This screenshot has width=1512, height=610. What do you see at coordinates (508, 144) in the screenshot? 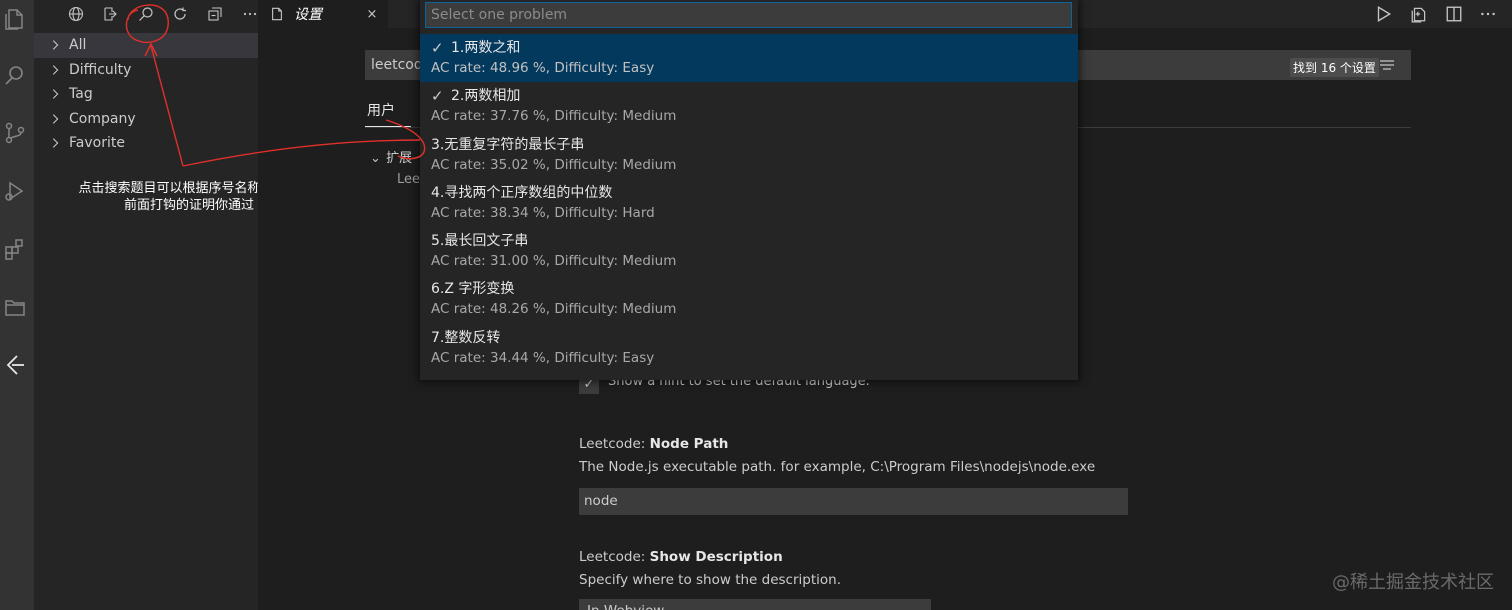
I see `problem-title: 3.无重复字符的最长子串` at bounding box center [508, 144].